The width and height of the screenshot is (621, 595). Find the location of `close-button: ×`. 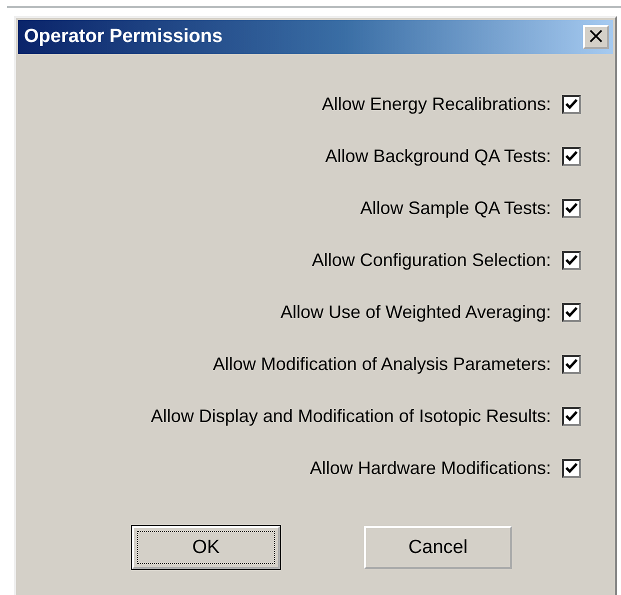

close-button: × is located at coordinates (596, 37).